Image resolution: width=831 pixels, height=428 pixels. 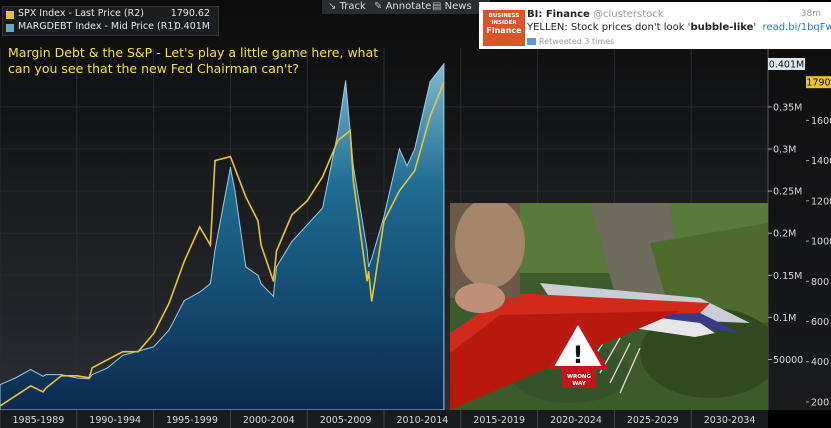 I want to click on y1-tick-label: 50000, so click(x=788, y=360).